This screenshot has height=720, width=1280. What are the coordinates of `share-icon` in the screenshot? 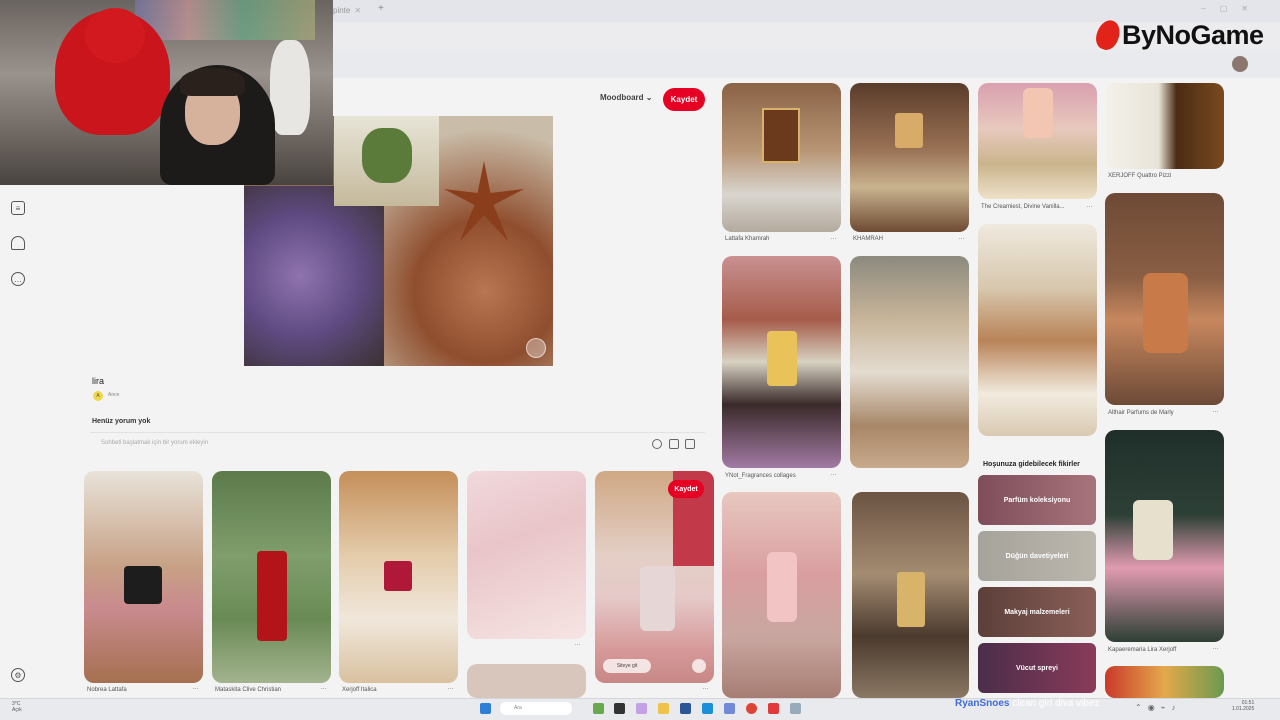 It's located at (699, 666).